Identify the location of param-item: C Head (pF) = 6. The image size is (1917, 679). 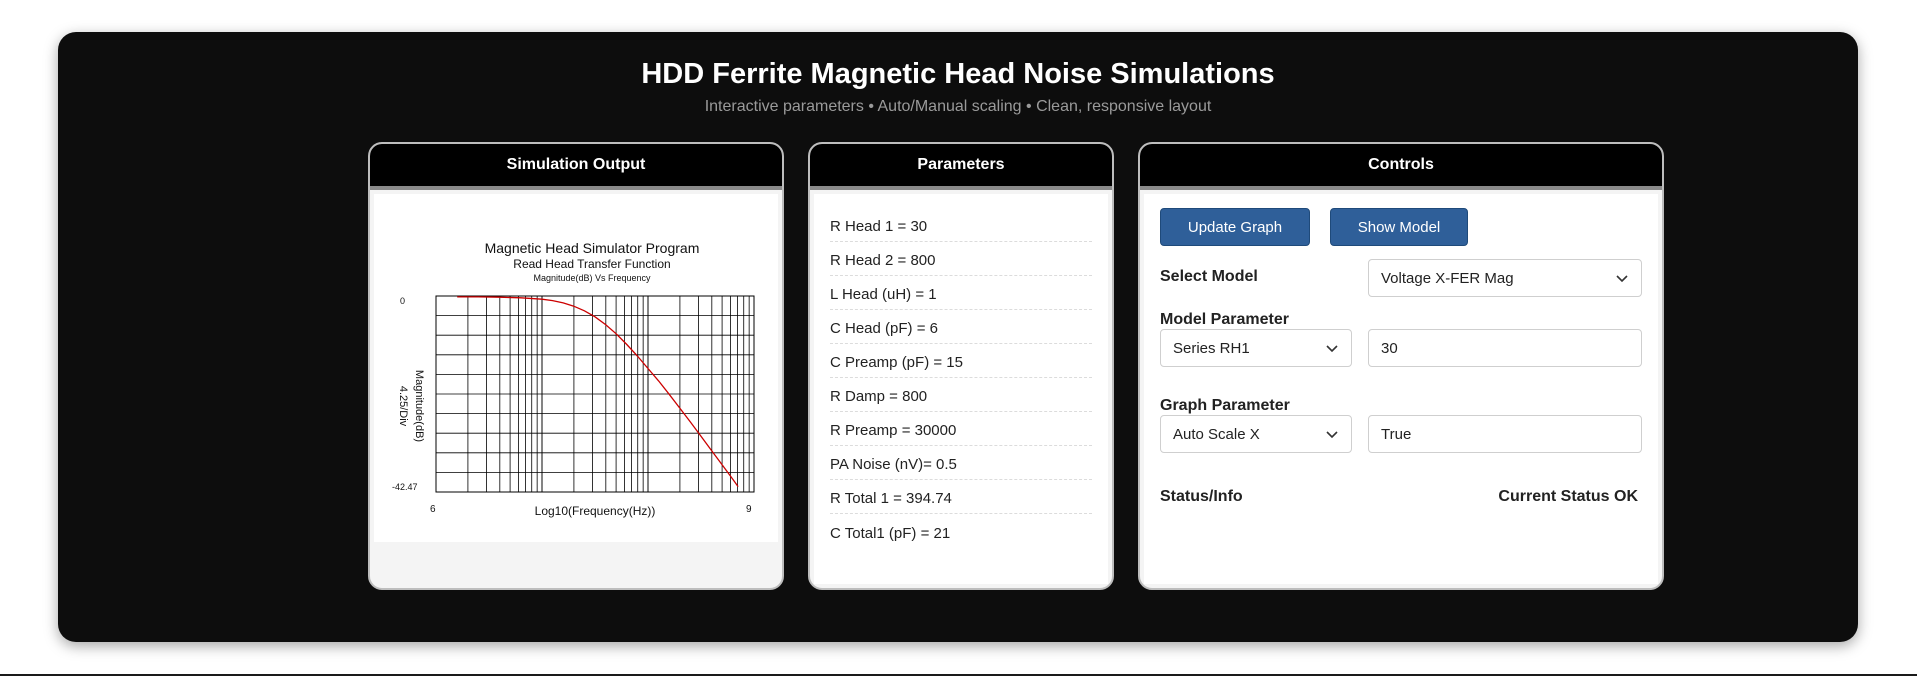
(961, 327).